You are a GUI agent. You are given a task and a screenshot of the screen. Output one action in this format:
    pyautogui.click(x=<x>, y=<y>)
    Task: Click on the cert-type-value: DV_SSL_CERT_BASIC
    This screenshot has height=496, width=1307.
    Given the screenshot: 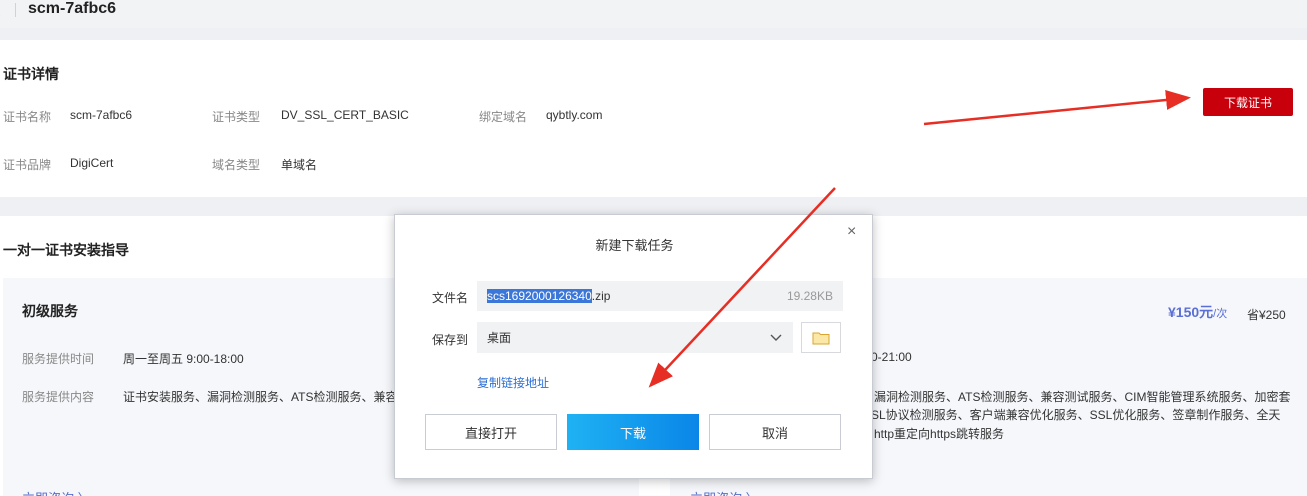 What is the action you would take?
    pyautogui.click(x=345, y=115)
    